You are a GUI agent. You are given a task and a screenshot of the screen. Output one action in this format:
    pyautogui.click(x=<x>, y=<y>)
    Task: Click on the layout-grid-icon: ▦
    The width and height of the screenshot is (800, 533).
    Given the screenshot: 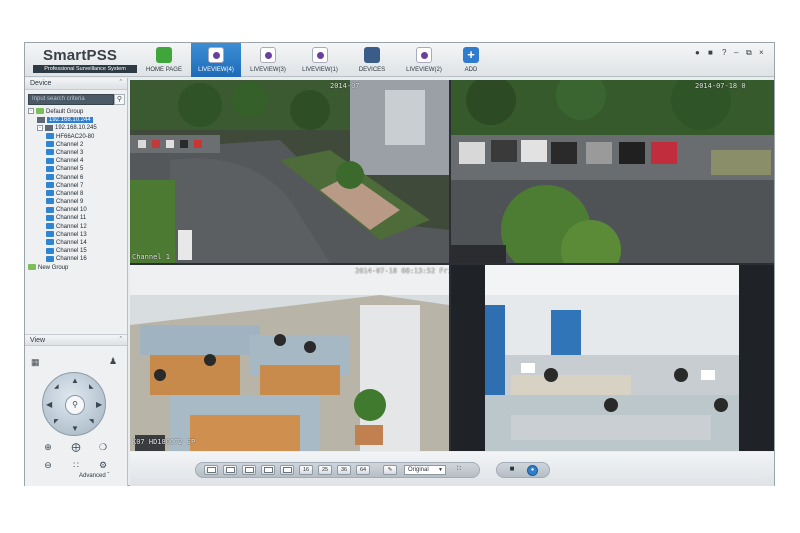 What is the action you would take?
    pyautogui.click(x=35, y=362)
    